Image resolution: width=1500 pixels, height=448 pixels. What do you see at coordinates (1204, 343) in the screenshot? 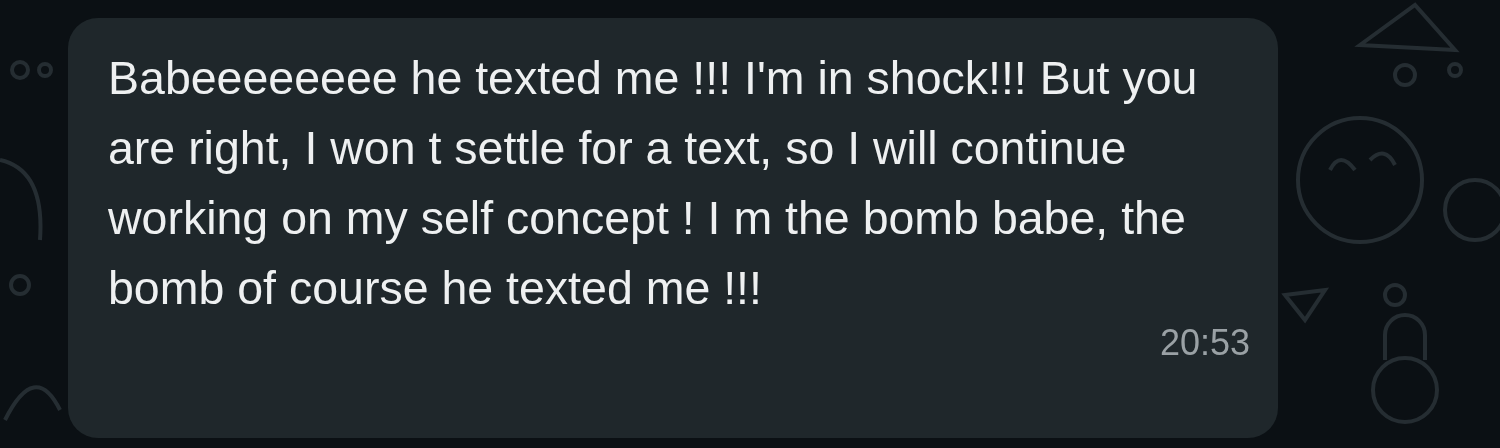
I see `message-time: 20:53` at bounding box center [1204, 343].